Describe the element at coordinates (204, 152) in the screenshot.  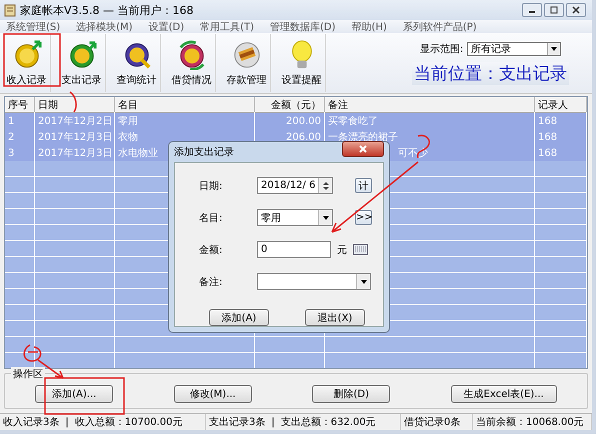
I see `dialog-title: 添加支出记录` at that location.